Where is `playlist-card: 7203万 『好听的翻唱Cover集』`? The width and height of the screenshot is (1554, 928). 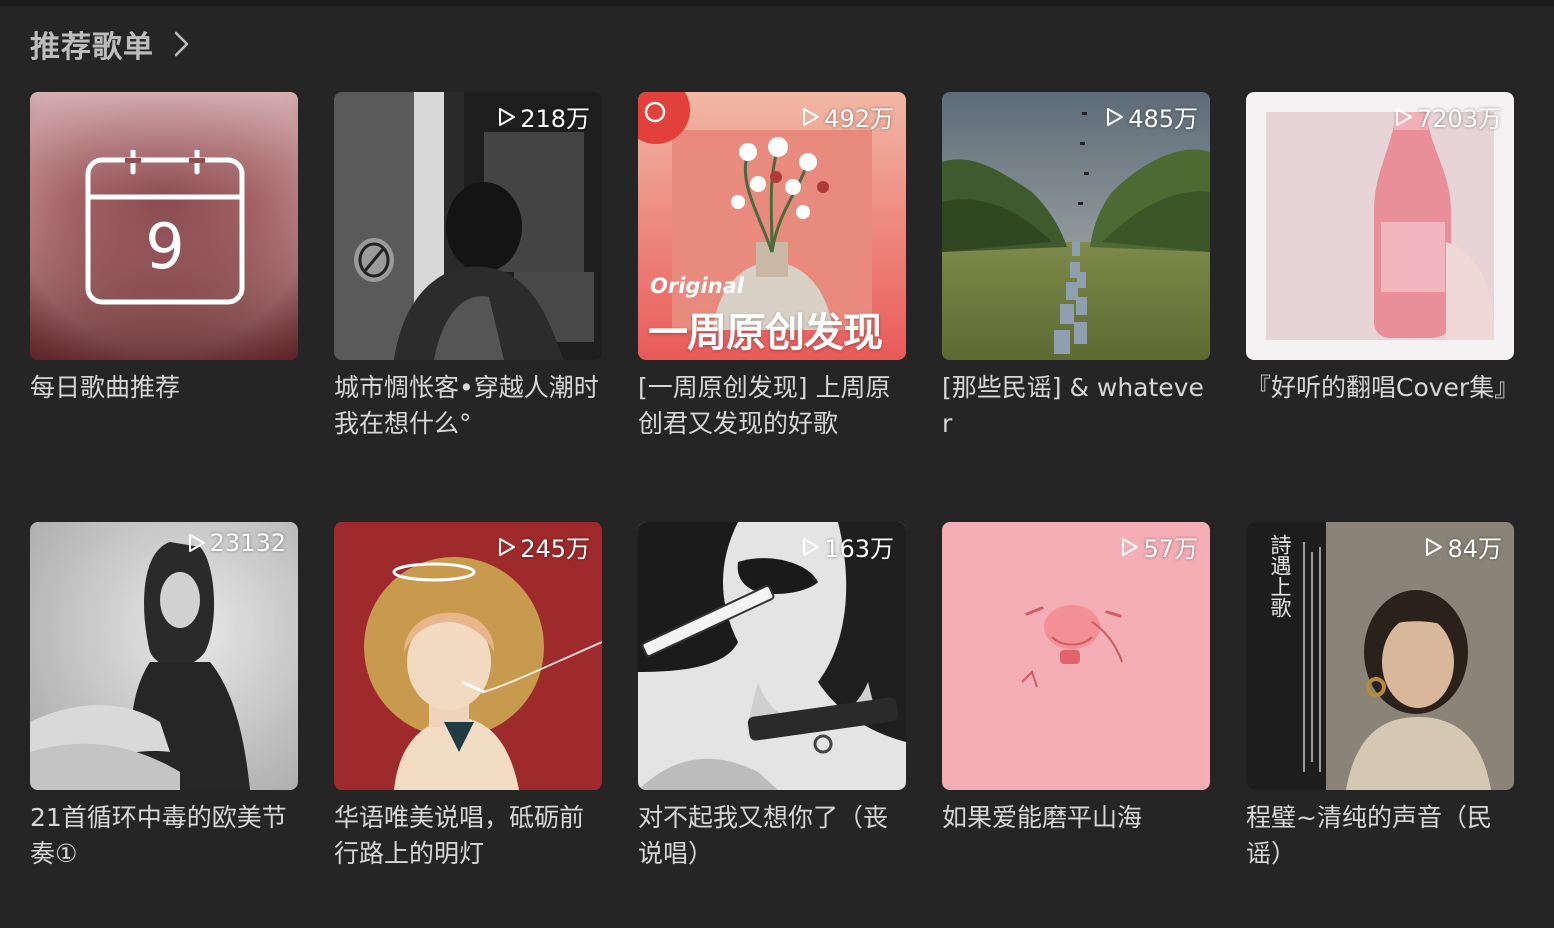
playlist-card: 7203万 『好听的翻唱Cover集』 is located at coordinates (1382, 249).